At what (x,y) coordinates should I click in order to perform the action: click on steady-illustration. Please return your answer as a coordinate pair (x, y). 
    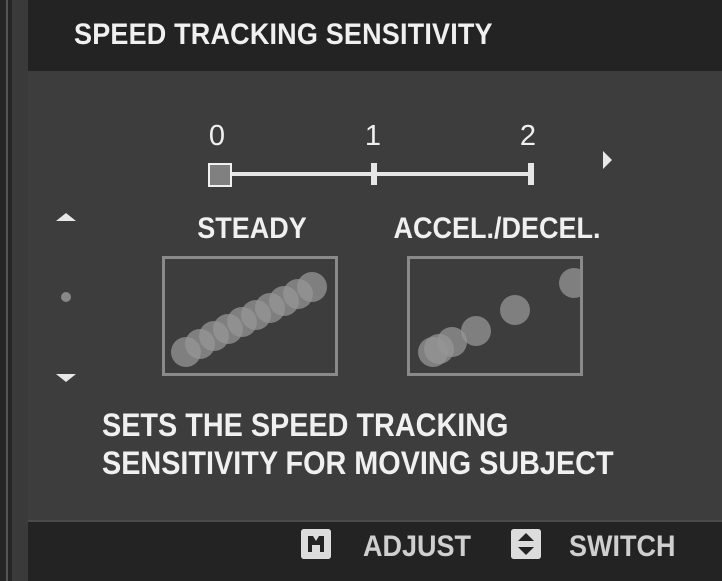
    Looking at the image, I should click on (250, 316).